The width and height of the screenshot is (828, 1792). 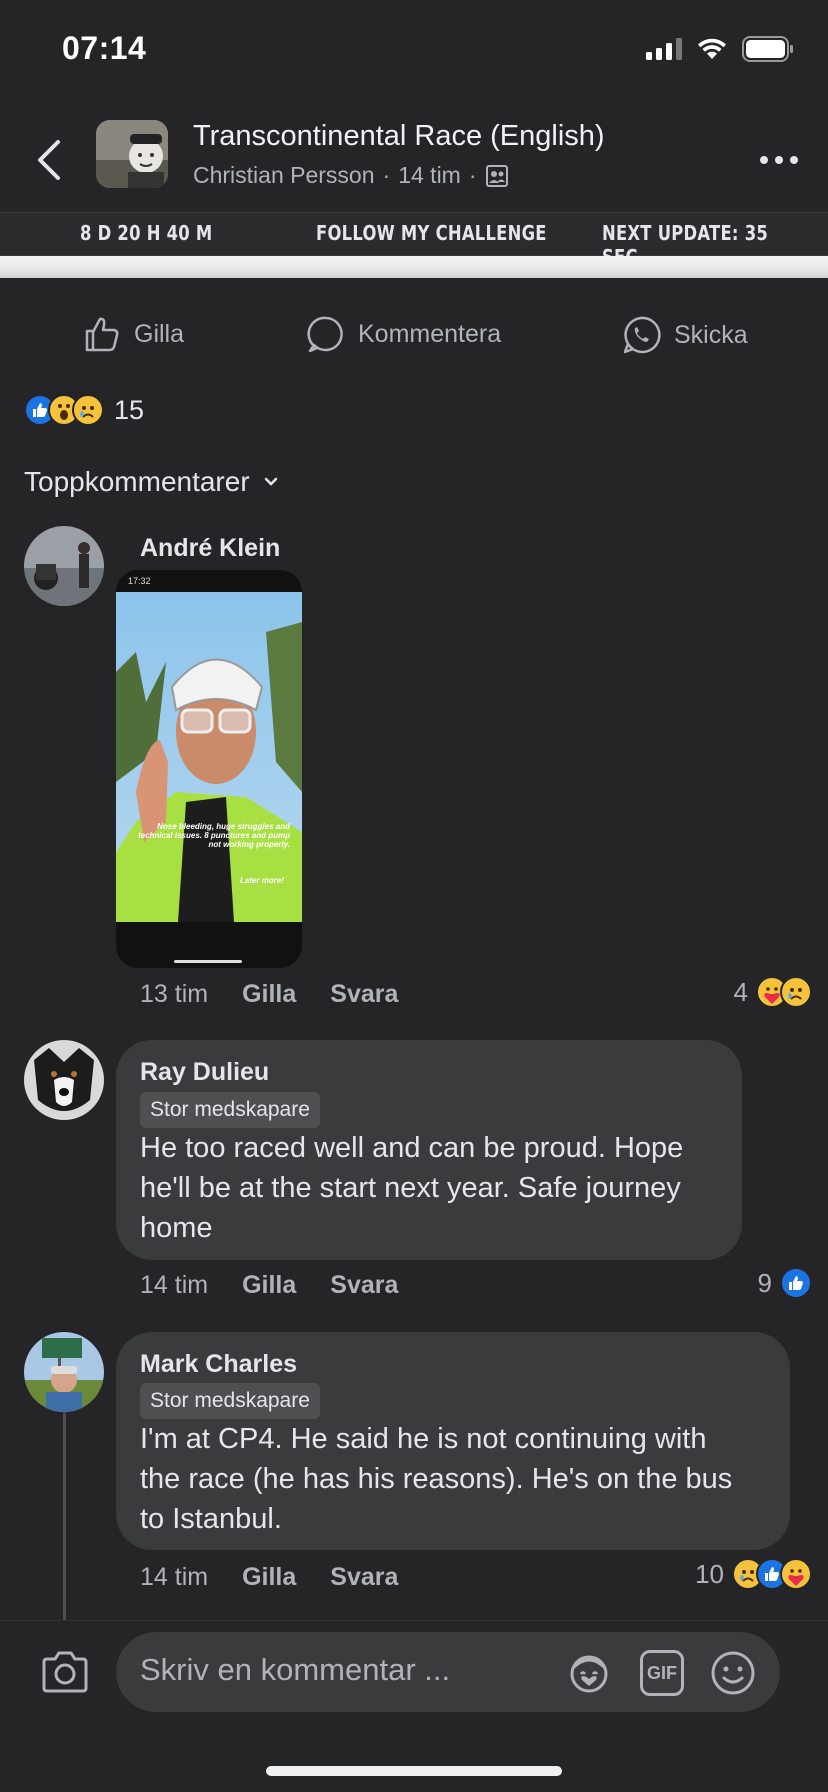 What do you see at coordinates (208, 961) in the screenshot?
I see `screenshot-home-indicator` at bounding box center [208, 961].